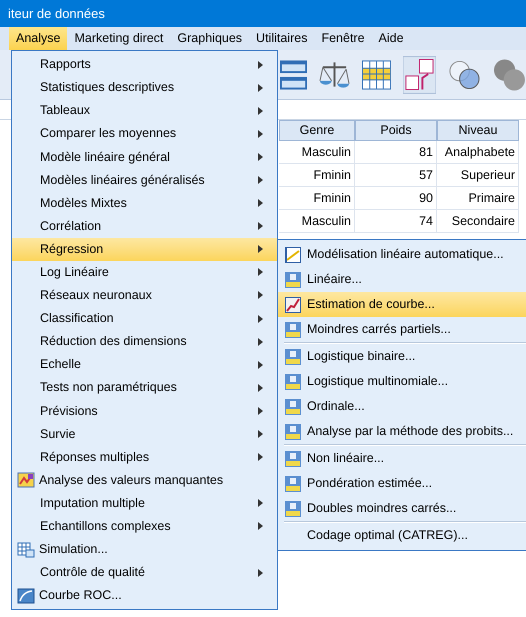  I want to click on menu-label: Régression, so click(71, 249).